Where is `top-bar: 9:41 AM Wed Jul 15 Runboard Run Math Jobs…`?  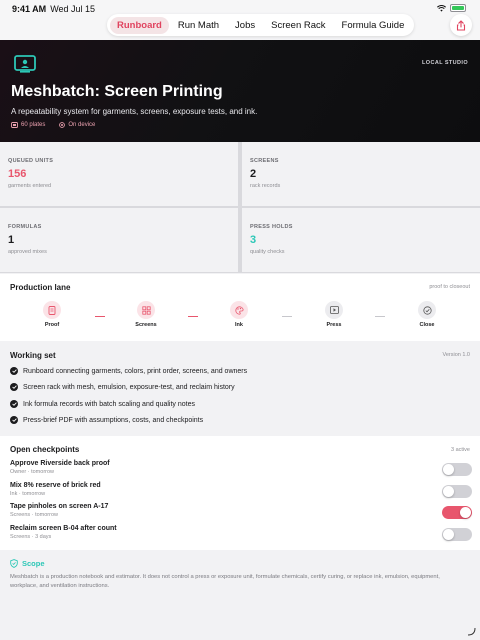
top-bar: 9:41 AM Wed Jul 15 Runboard Run Math Jobs… is located at coordinates (240, 20).